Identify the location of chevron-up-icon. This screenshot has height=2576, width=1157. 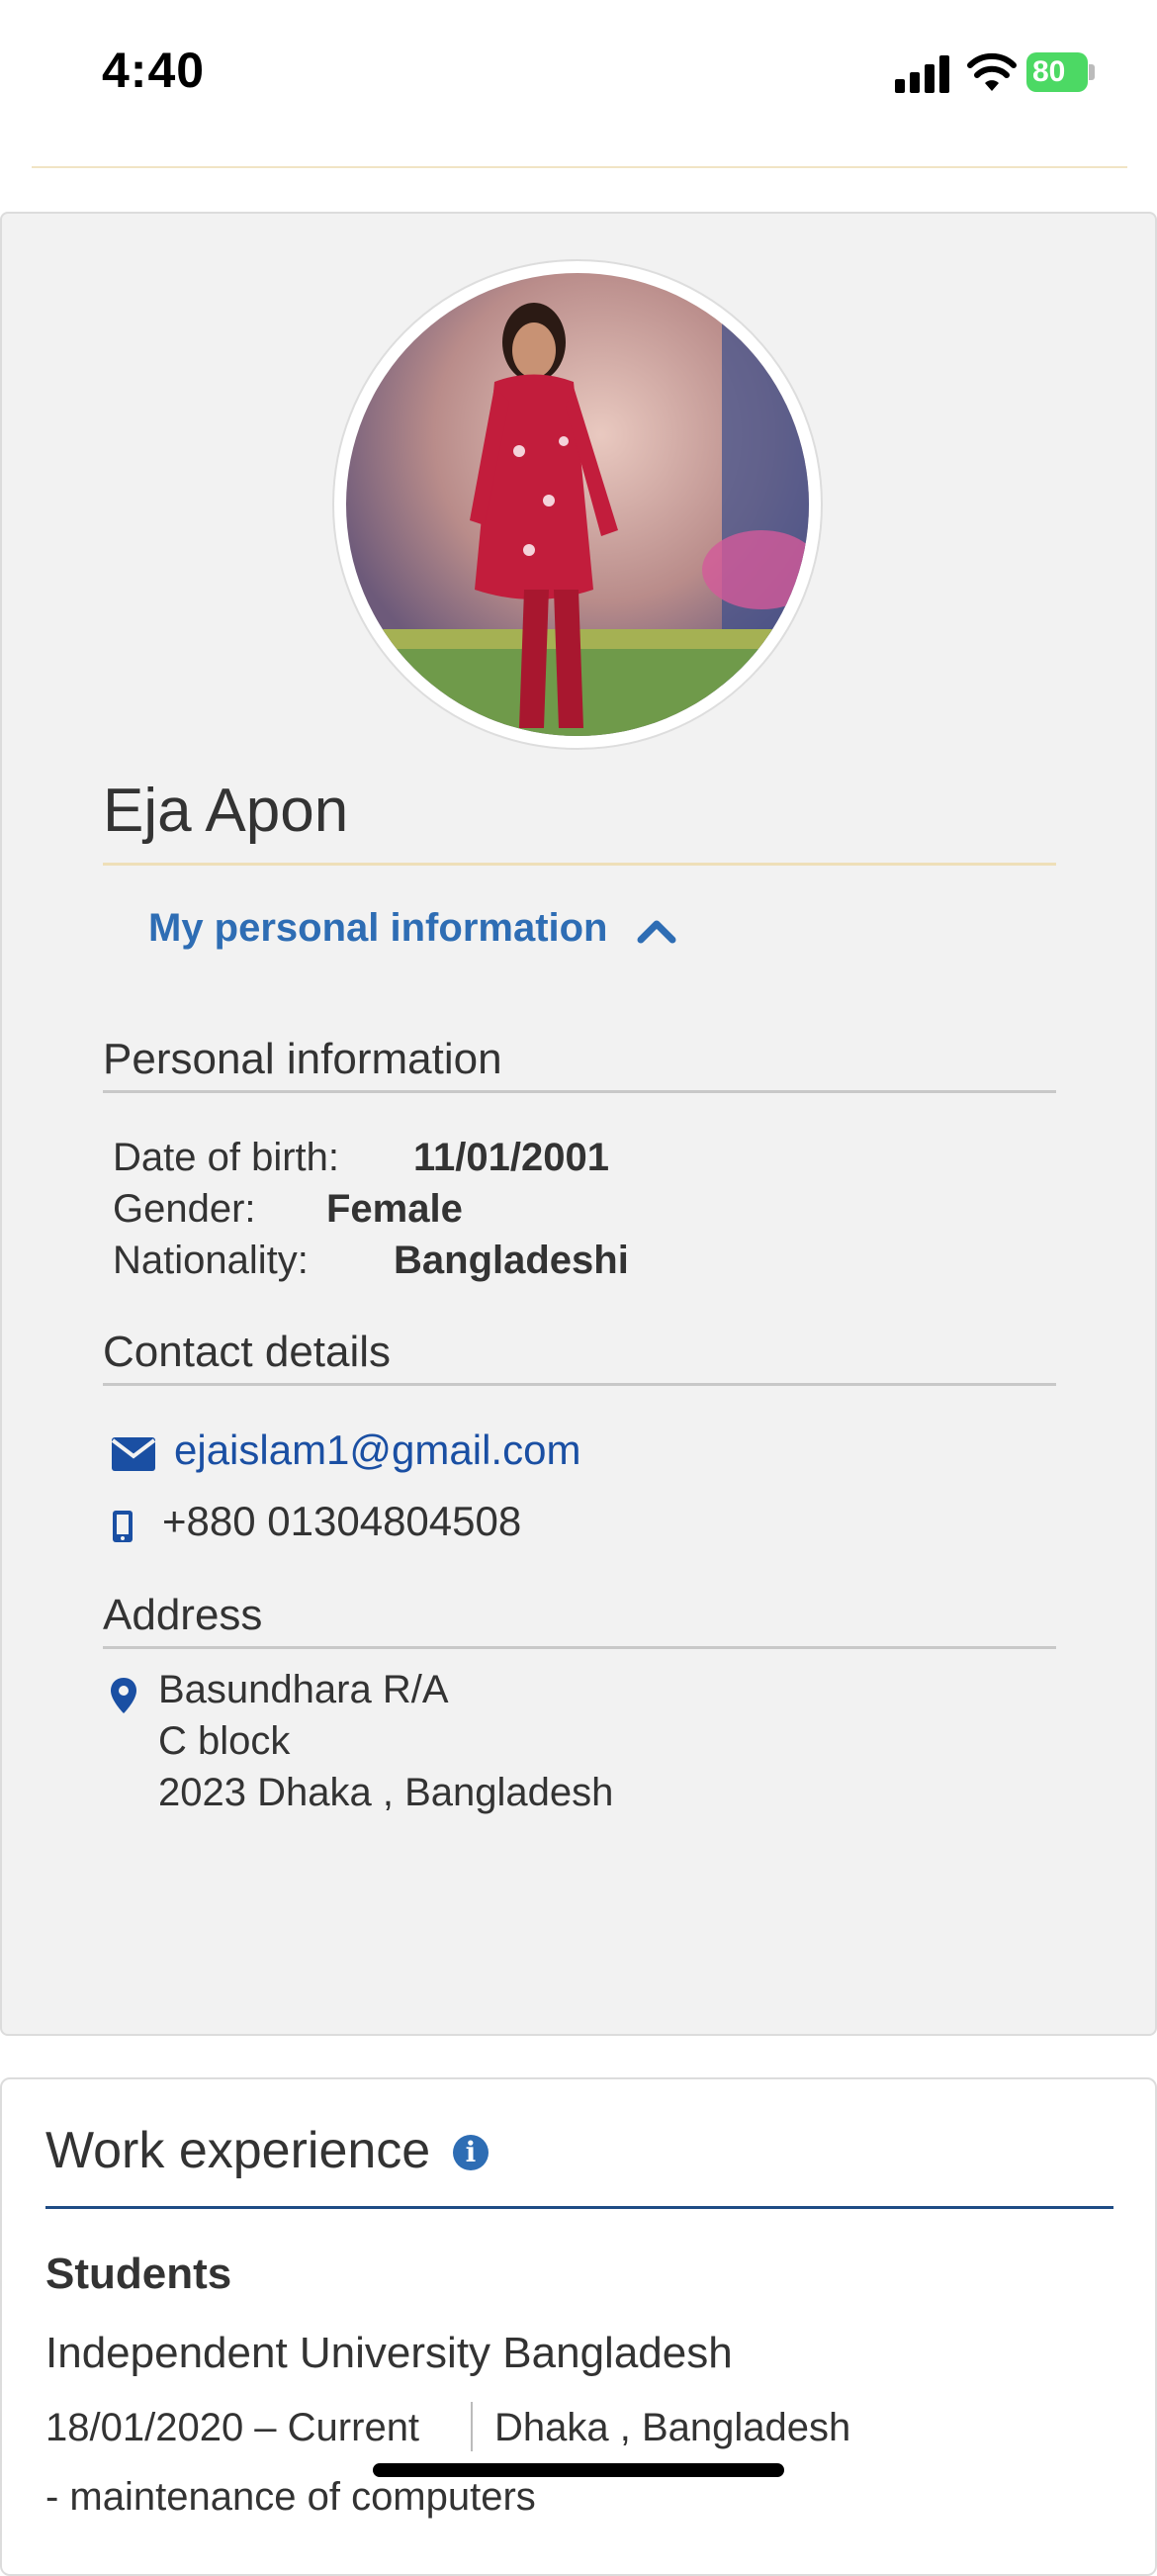
(657, 929).